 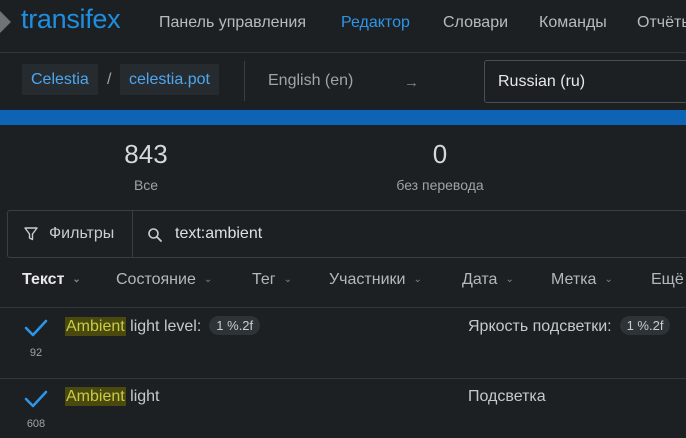 I want to click on translation-text: Яркость подсветки:, so click(x=540, y=326).